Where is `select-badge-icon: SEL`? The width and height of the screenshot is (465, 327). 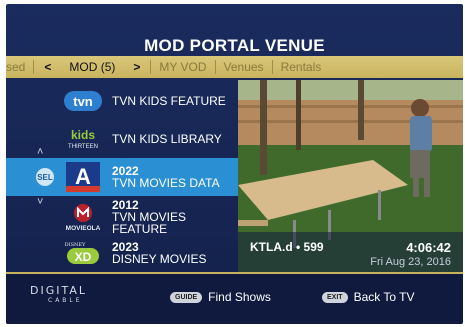
select-badge-icon: SEL is located at coordinates (45, 177).